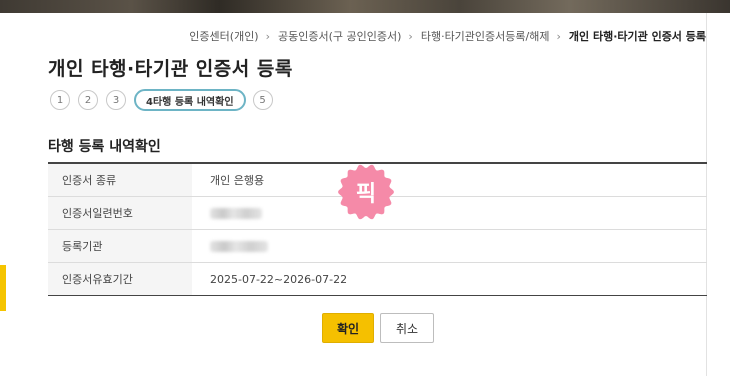  I want to click on row-value-validity: 2025-07-22~2026-07-22, so click(279, 279).